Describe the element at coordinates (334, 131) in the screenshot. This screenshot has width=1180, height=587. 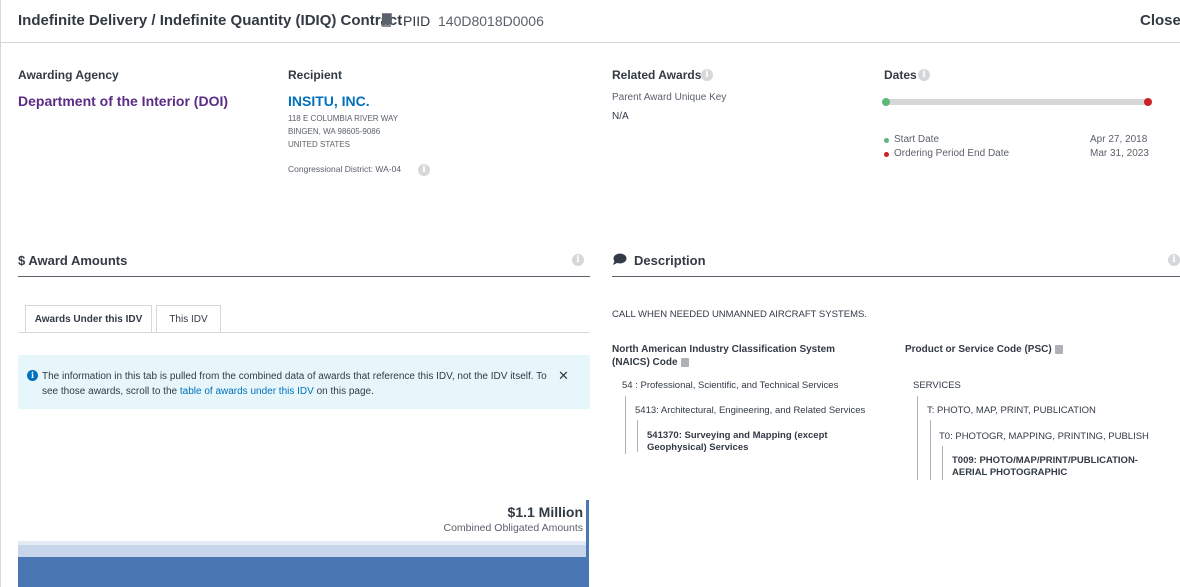
I see `recipient-address-line2: BINGEN, WA 98605-9086` at that location.